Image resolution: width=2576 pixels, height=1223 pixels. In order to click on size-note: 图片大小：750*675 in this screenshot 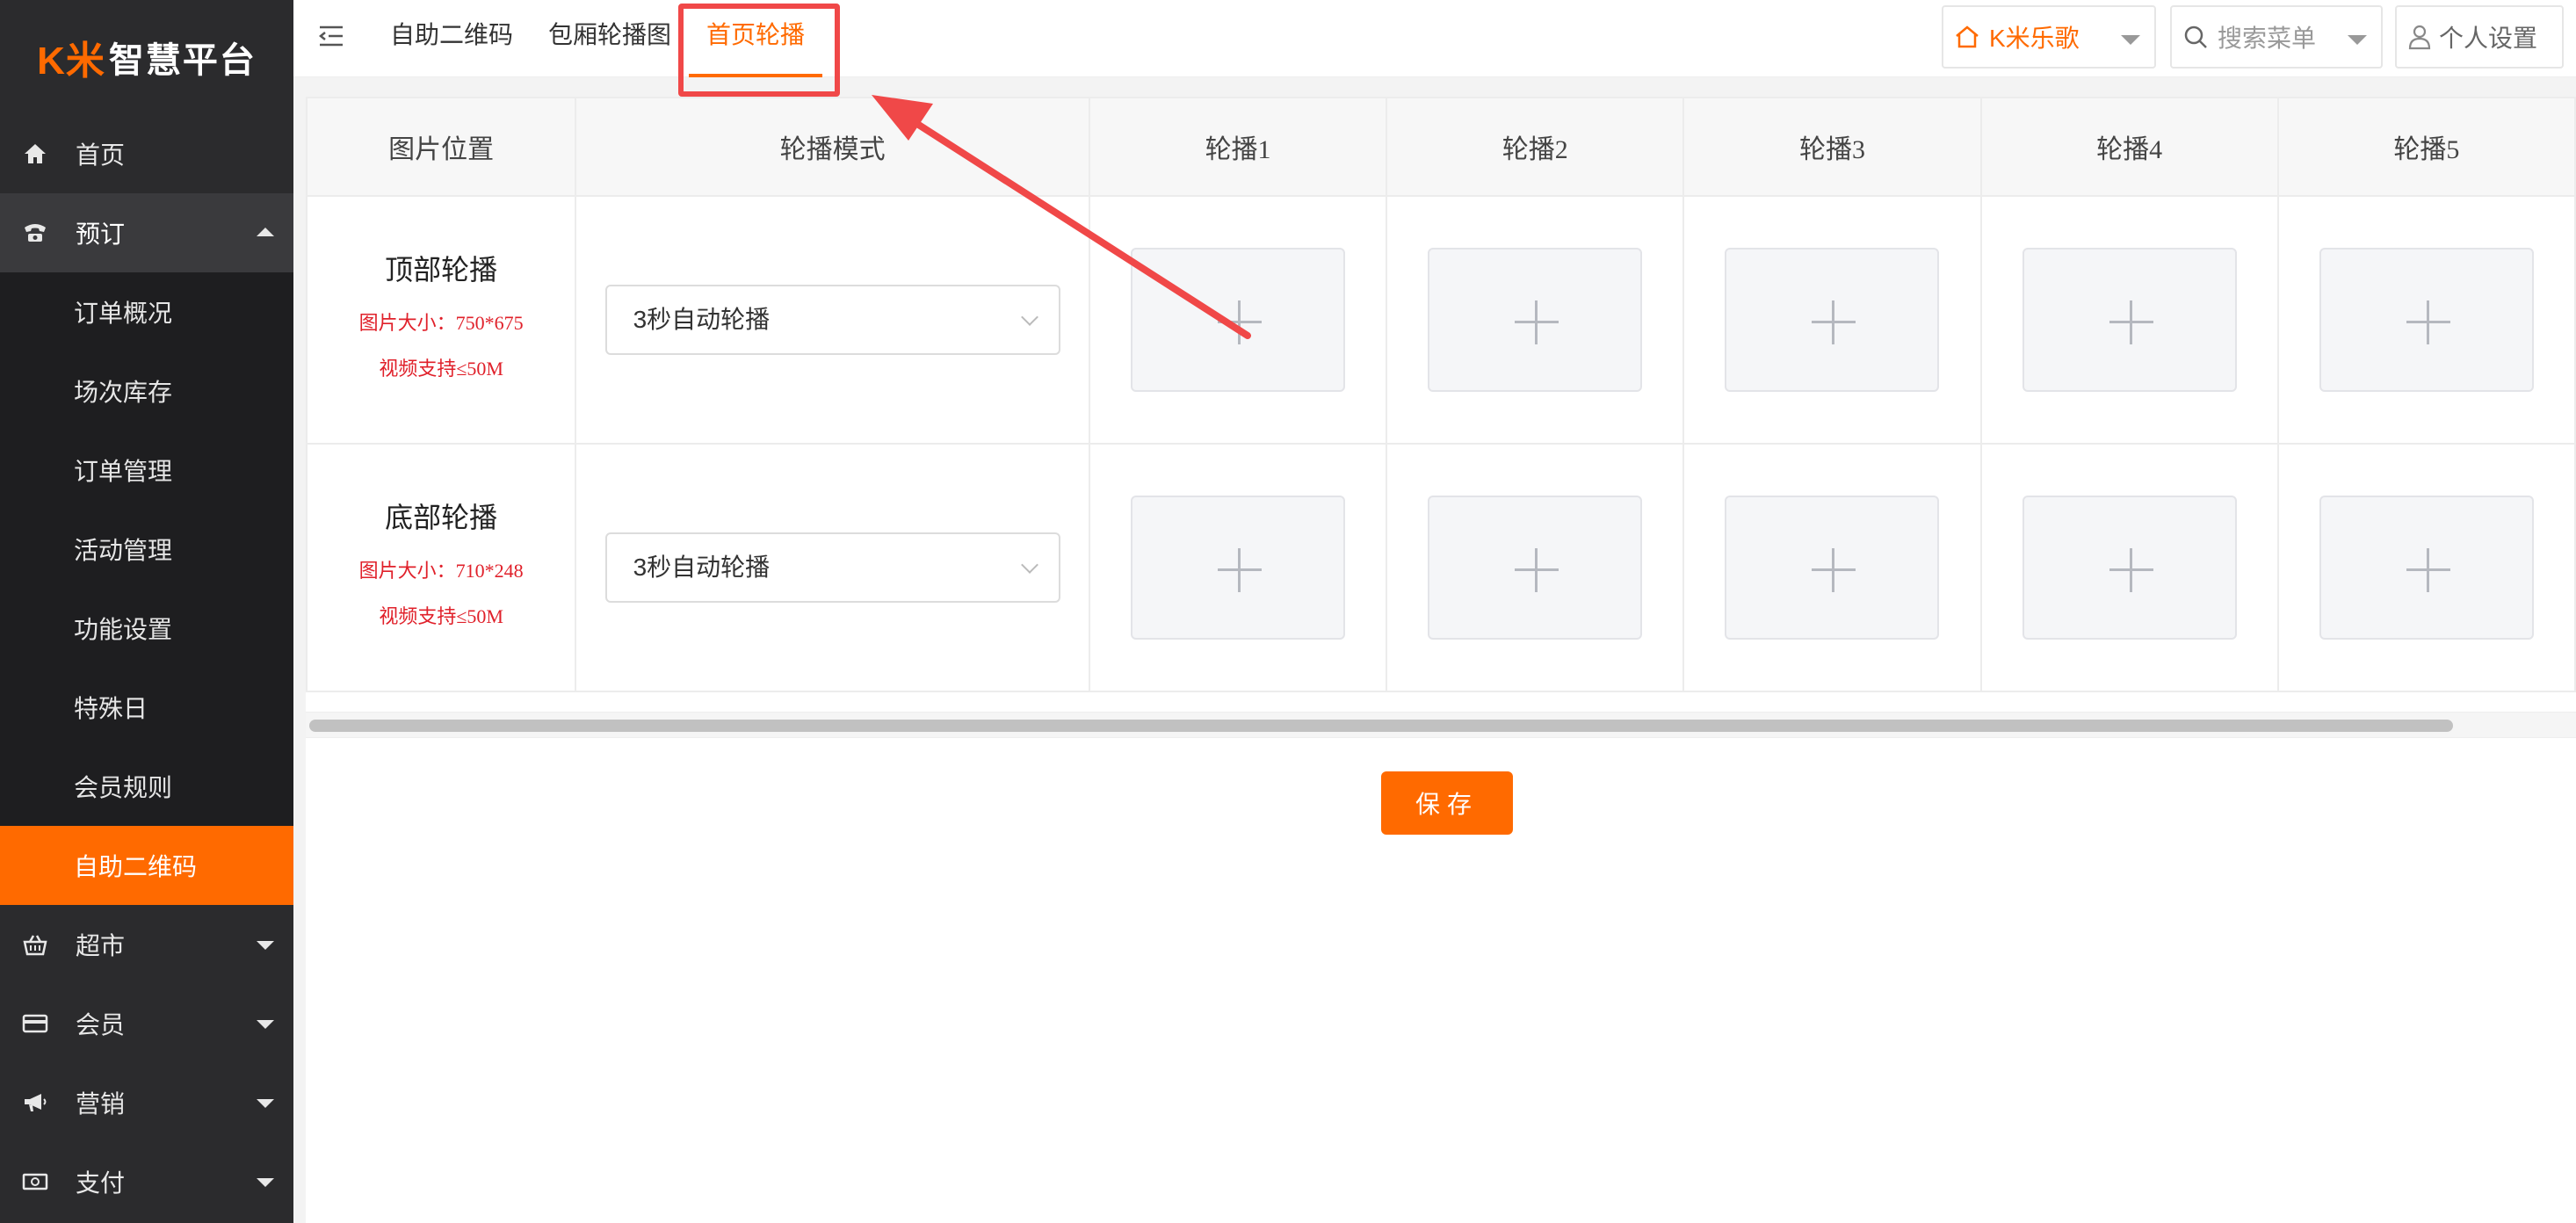, I will do `click(441, 323)`.